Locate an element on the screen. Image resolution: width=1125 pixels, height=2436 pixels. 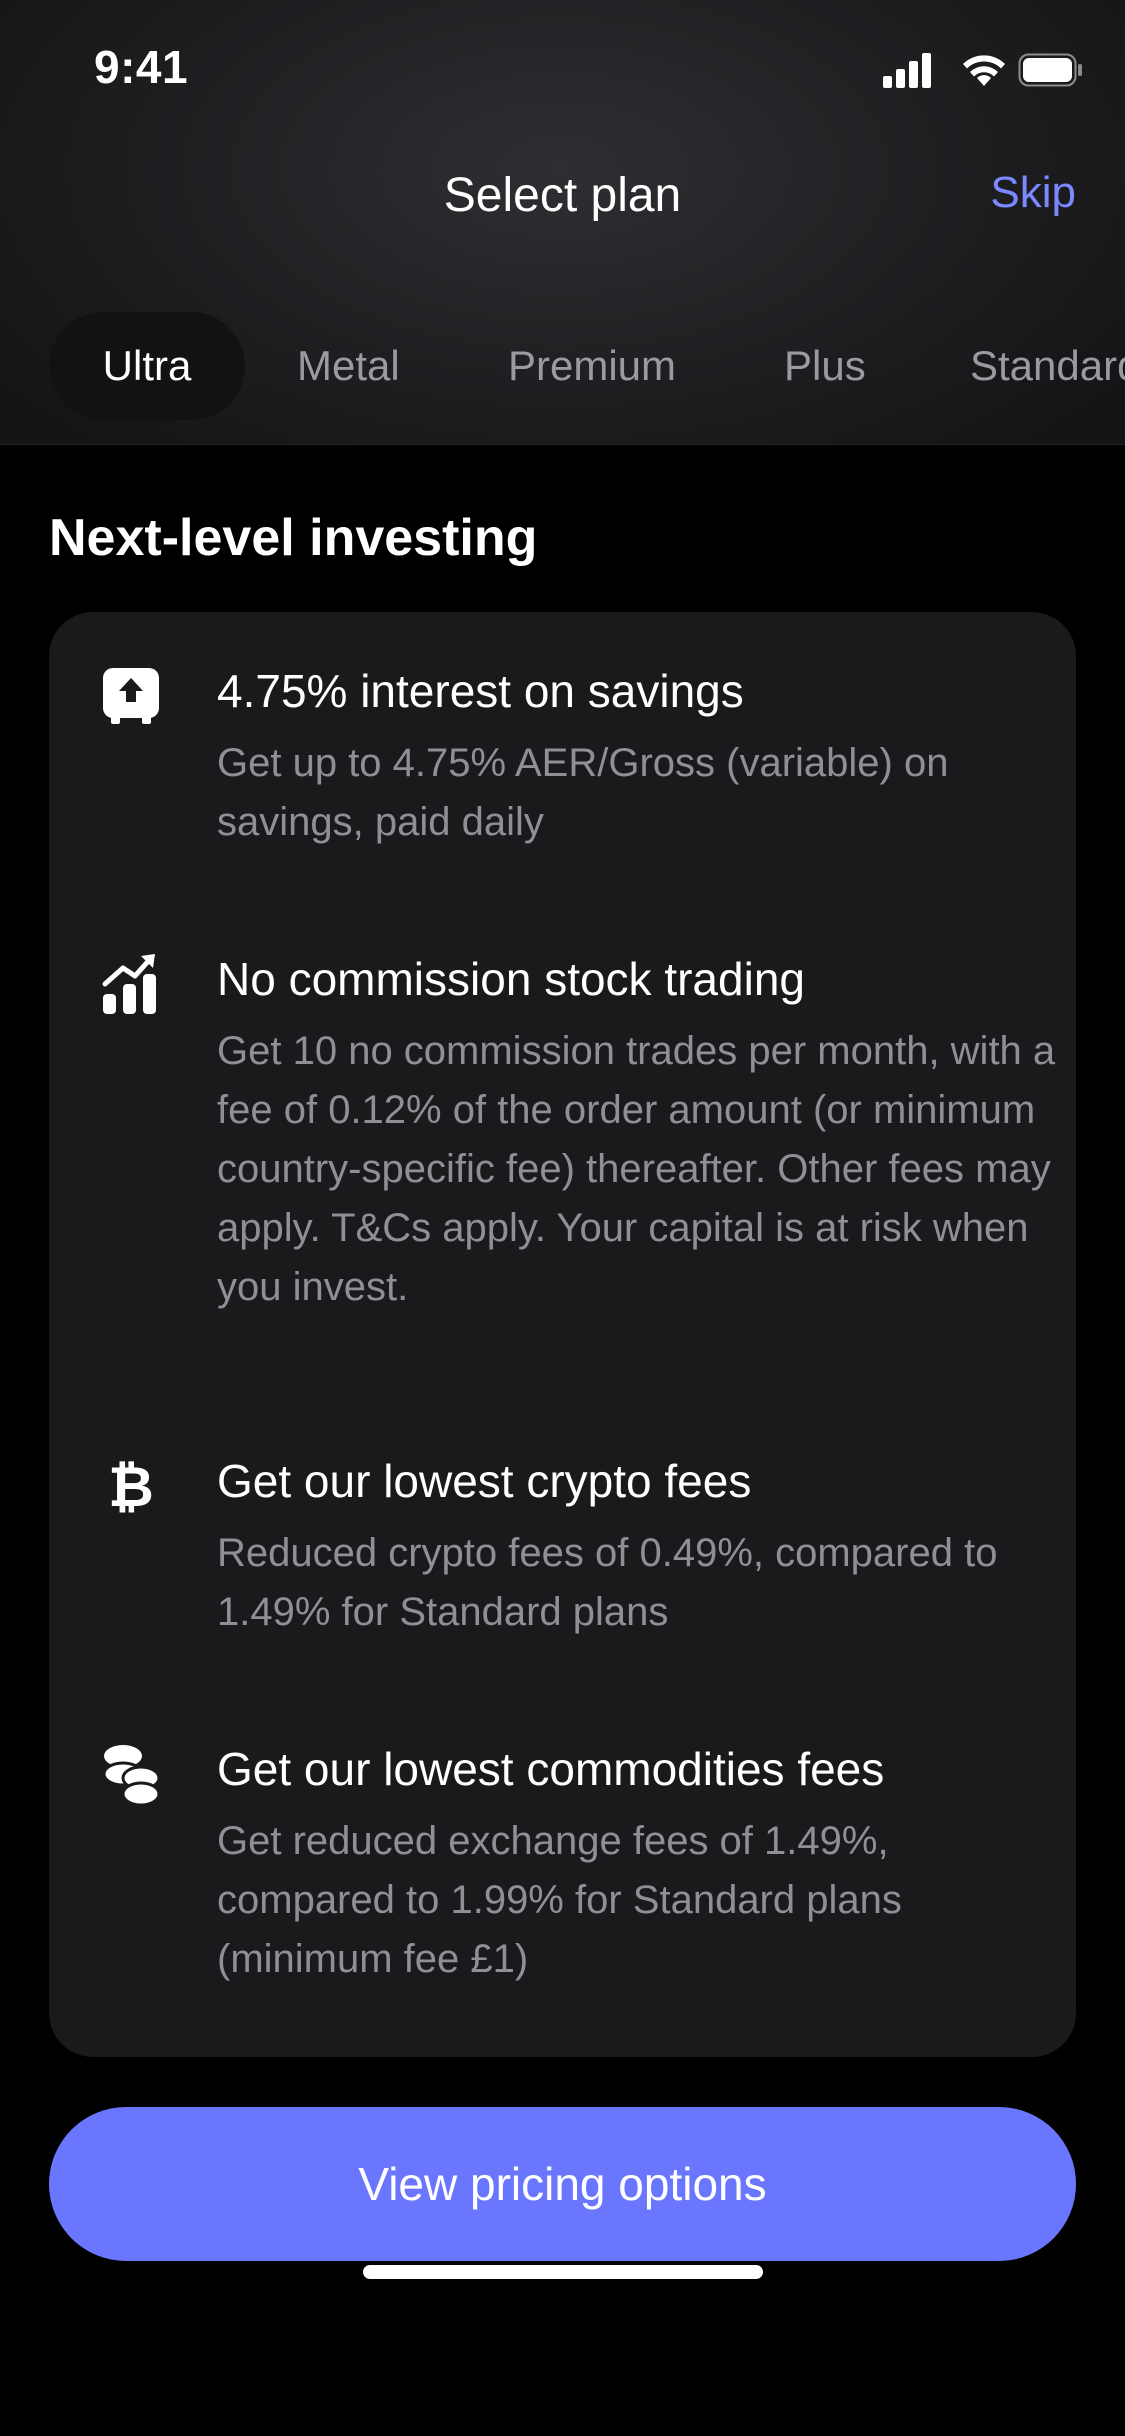
feature-title: No commission stock trading is located at coordinates (511, 979).